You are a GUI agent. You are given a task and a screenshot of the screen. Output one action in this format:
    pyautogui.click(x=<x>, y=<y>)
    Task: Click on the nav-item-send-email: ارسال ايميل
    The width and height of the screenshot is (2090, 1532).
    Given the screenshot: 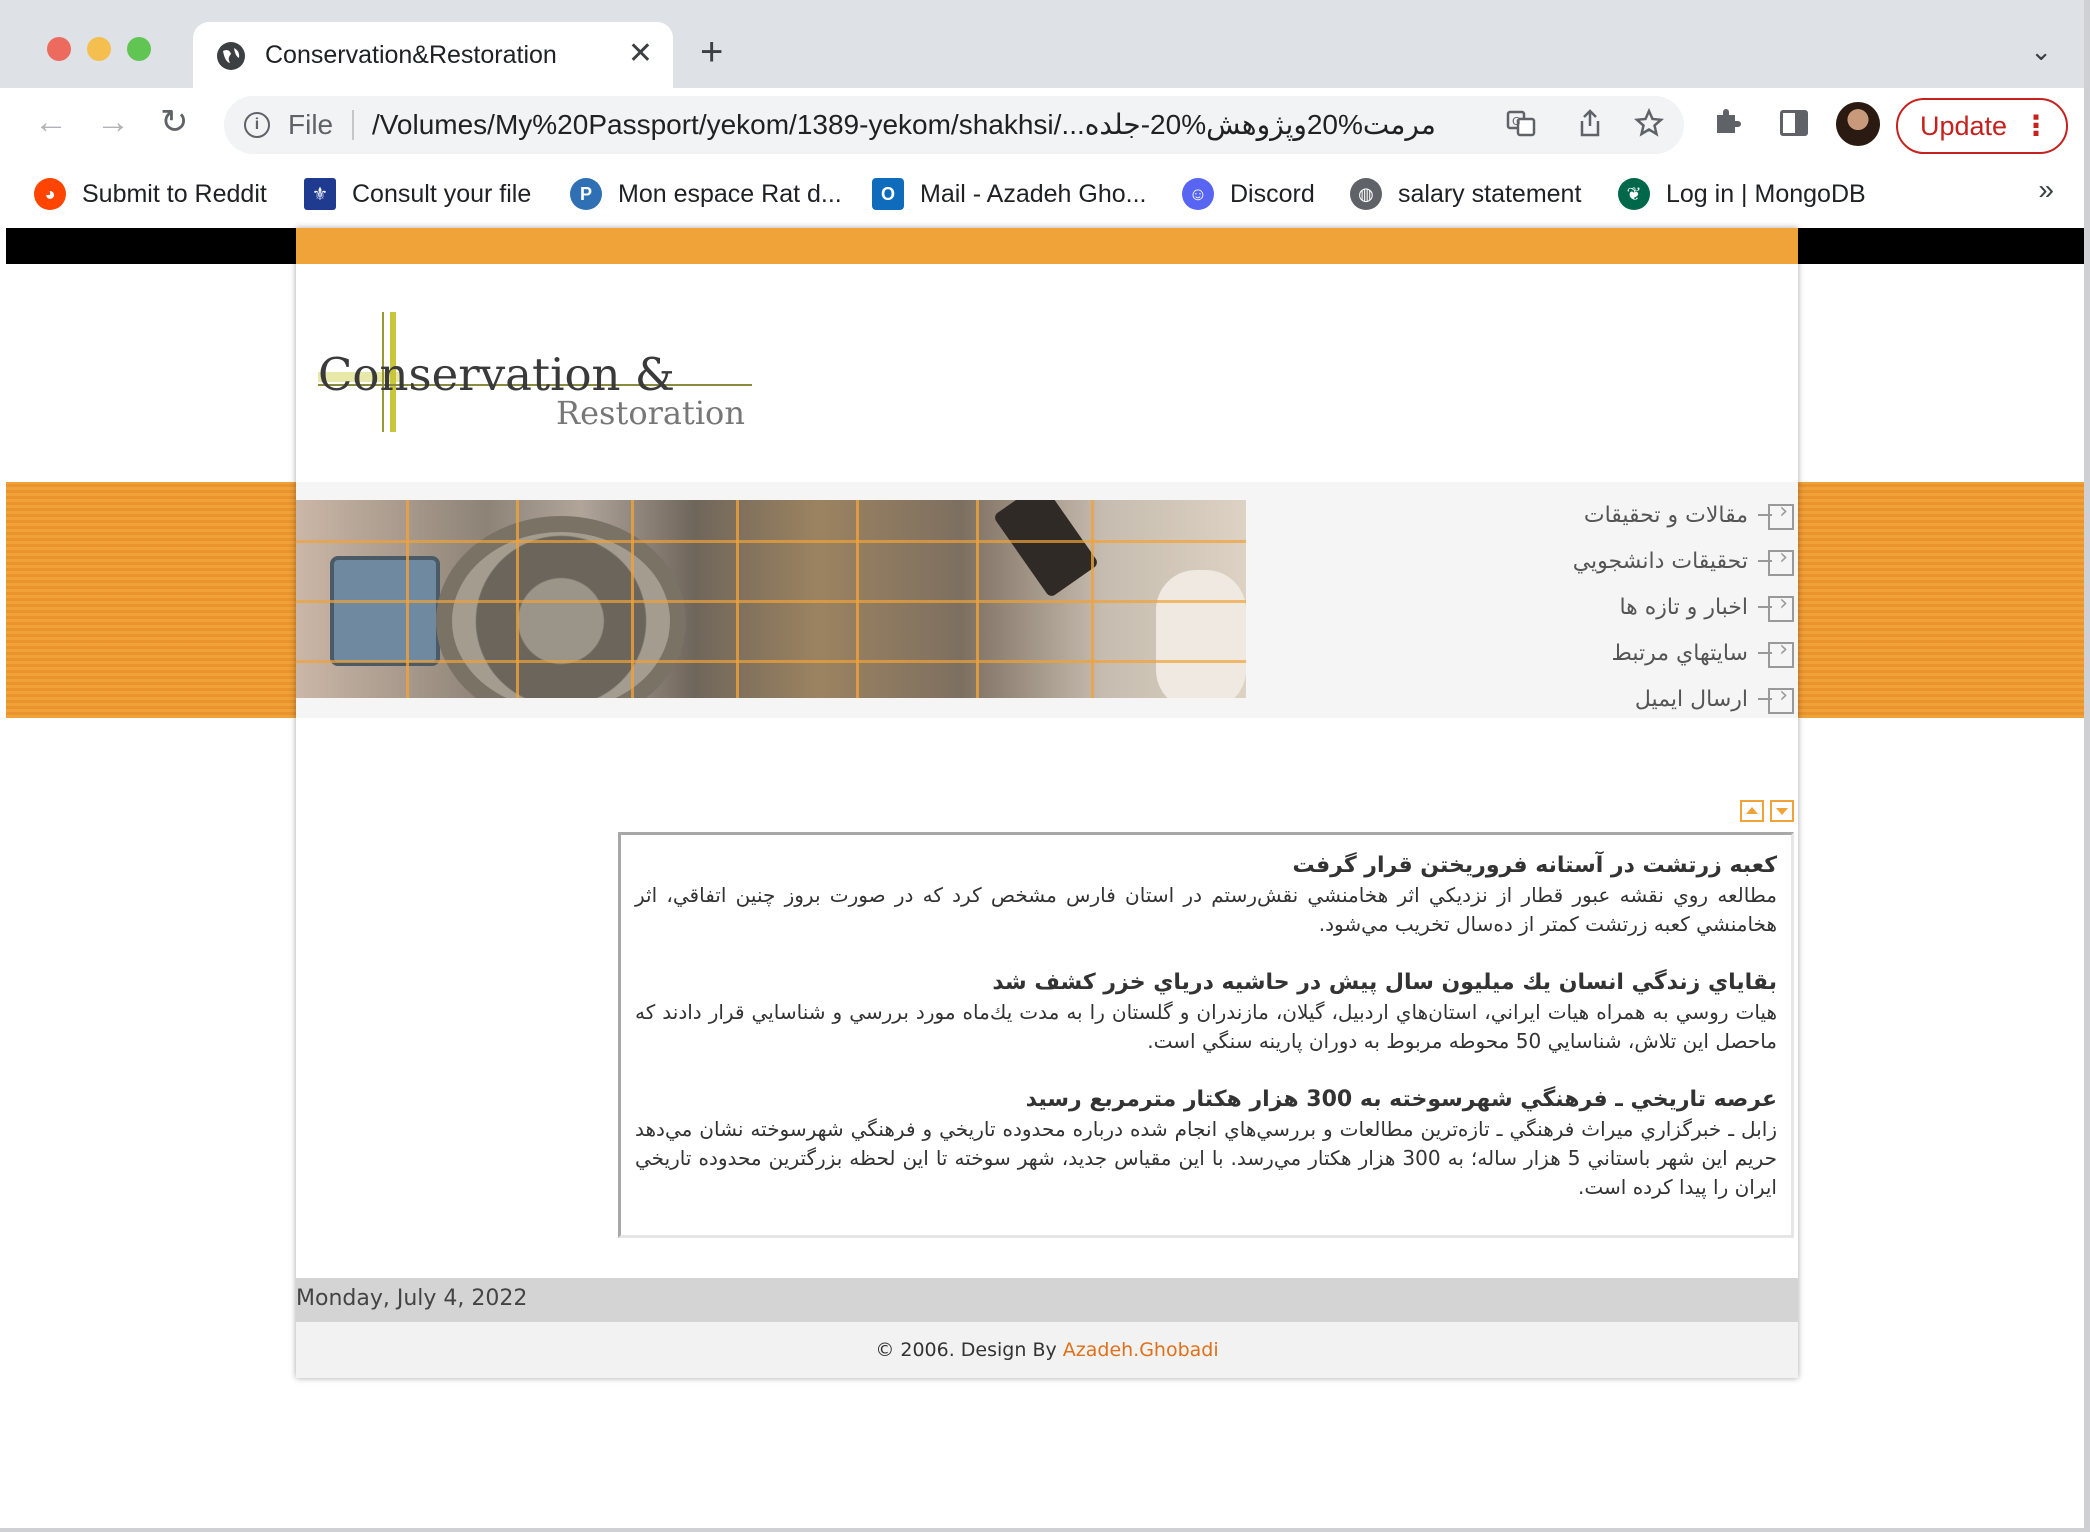 What is the action you would take?
    pyautogui.click(x=1594, y=699)
    